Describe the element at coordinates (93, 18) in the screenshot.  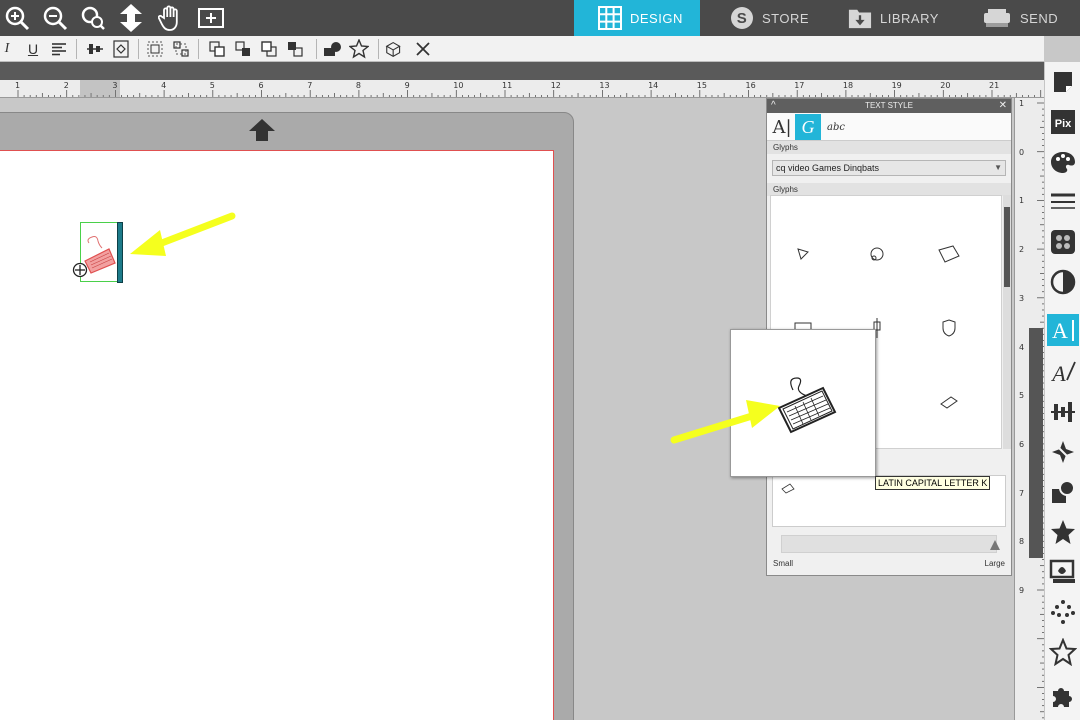
I see `zoom-fit-icon` at that location.